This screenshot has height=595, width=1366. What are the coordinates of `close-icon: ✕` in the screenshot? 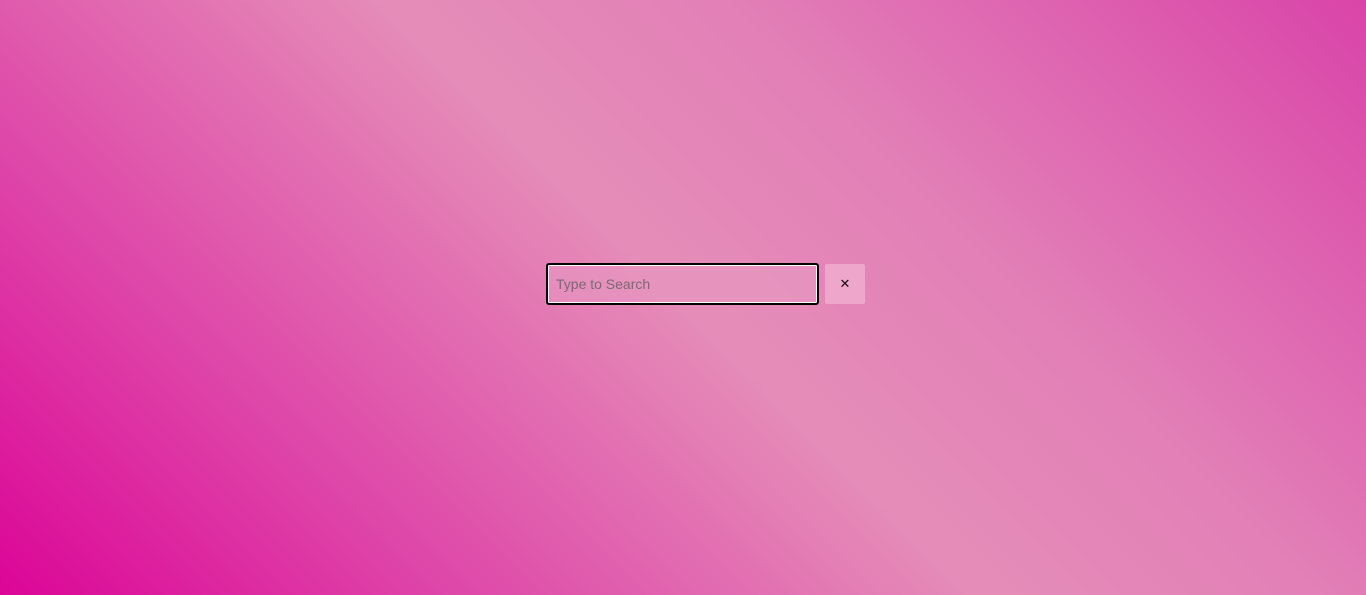 It's located at (845, 284).